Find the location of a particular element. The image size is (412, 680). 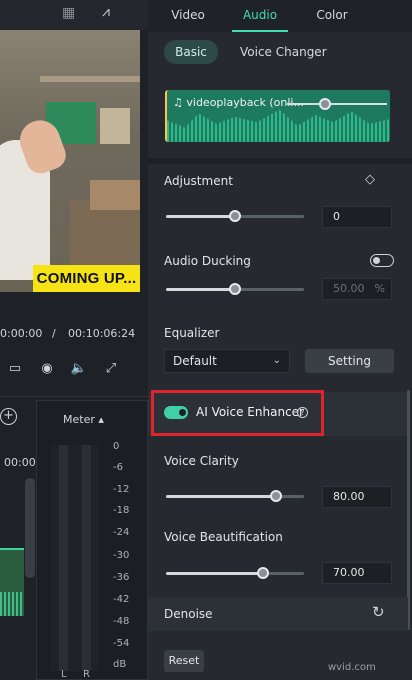

reset-button: Reset is located at coordinates (184, 661).